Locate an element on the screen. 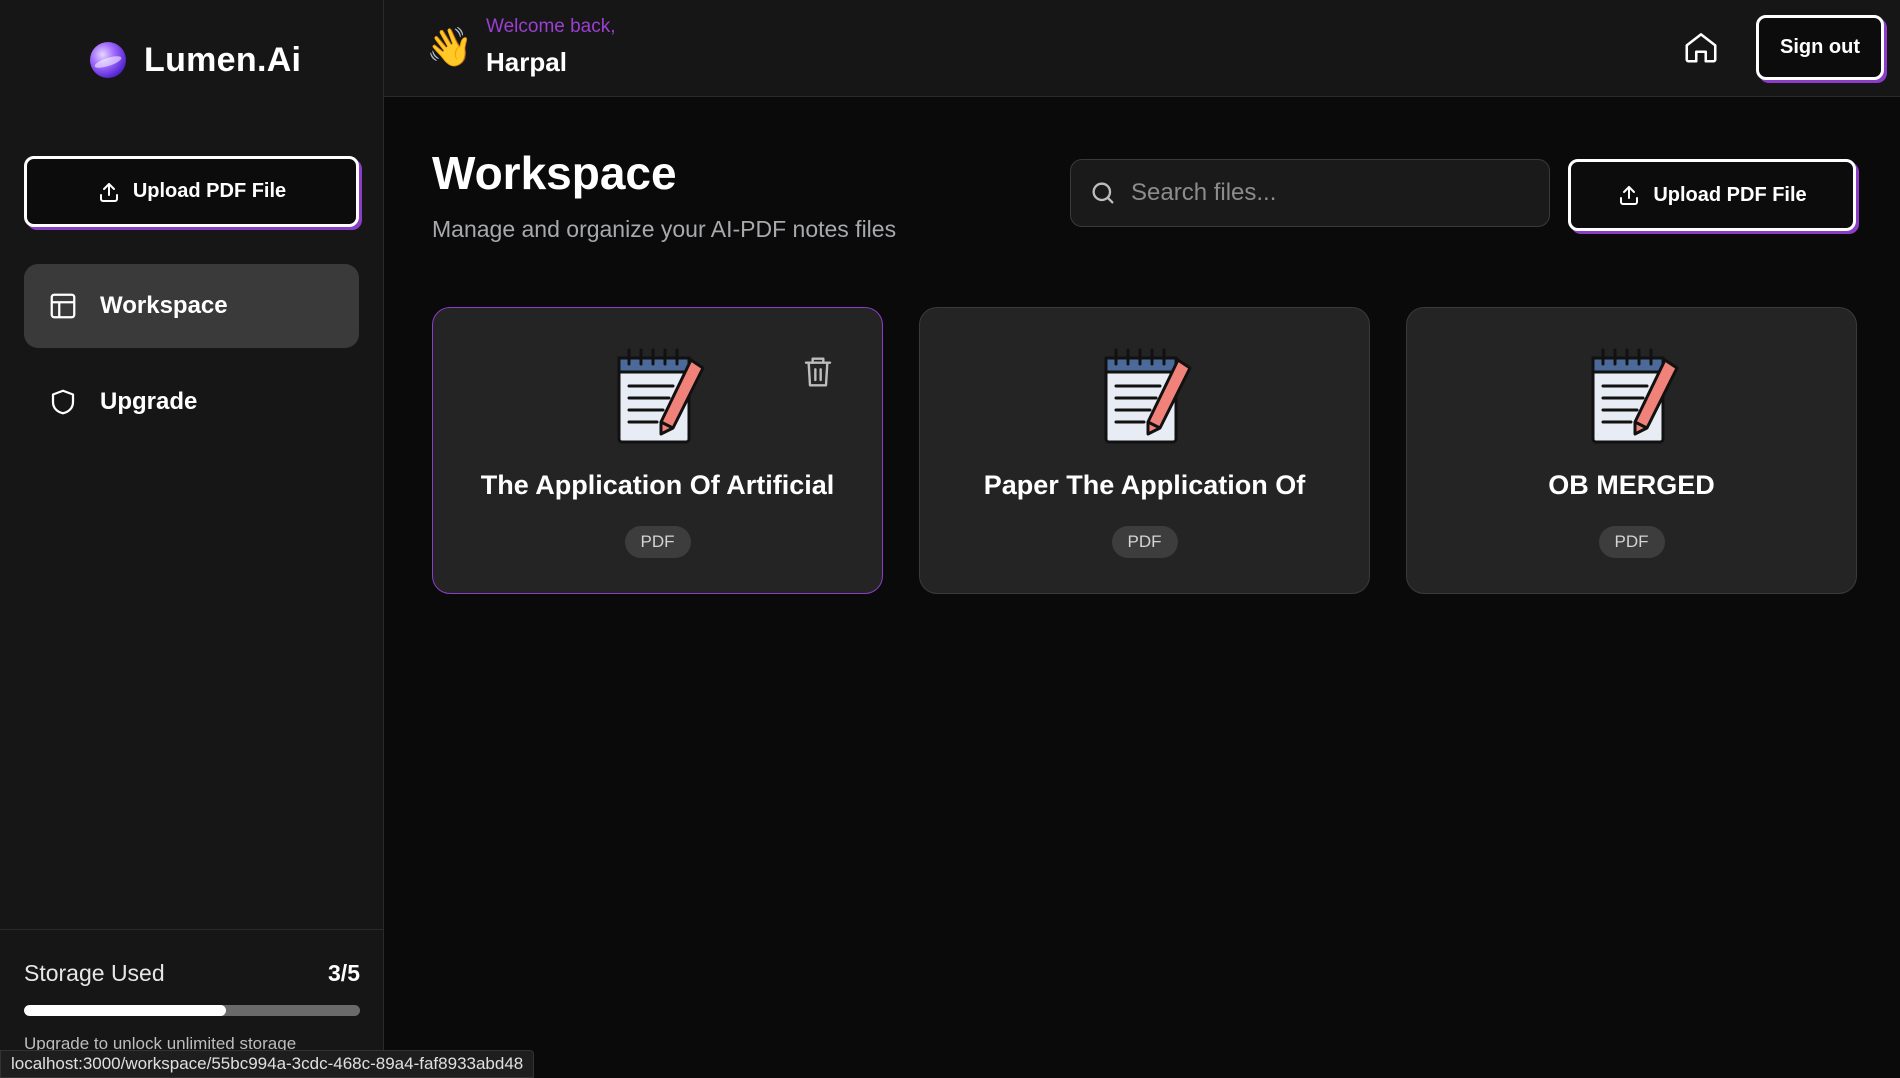  layout-icon is located at coordinates (63, 306).